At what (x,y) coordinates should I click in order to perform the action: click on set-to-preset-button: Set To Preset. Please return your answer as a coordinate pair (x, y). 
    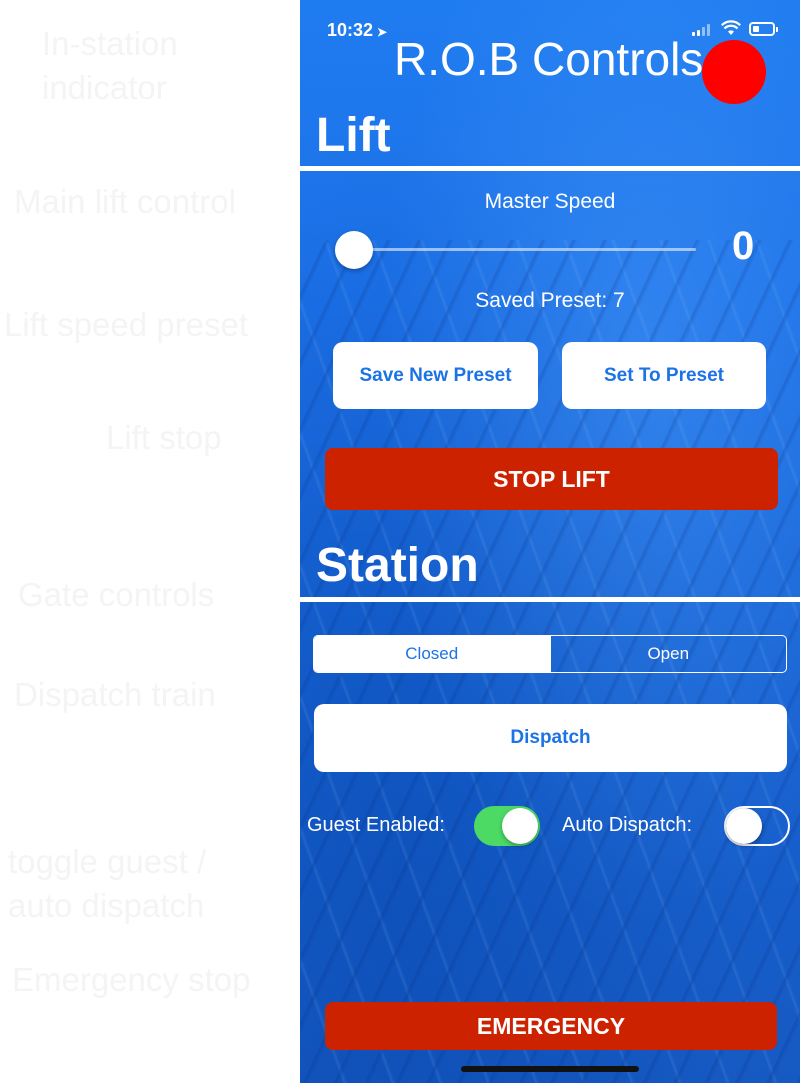
    Looking at the image, I should click on (664, 375).